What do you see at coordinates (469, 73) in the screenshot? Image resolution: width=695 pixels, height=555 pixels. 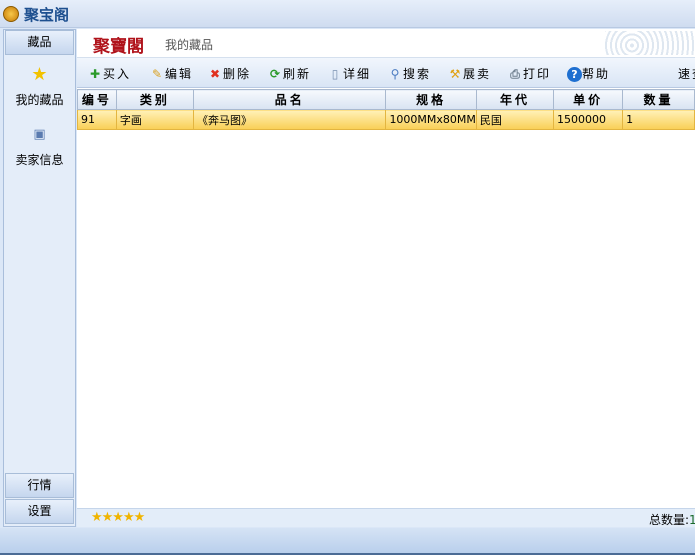 I see `auction-button: ⚒ 展卖` at bounding box center [469, 73].